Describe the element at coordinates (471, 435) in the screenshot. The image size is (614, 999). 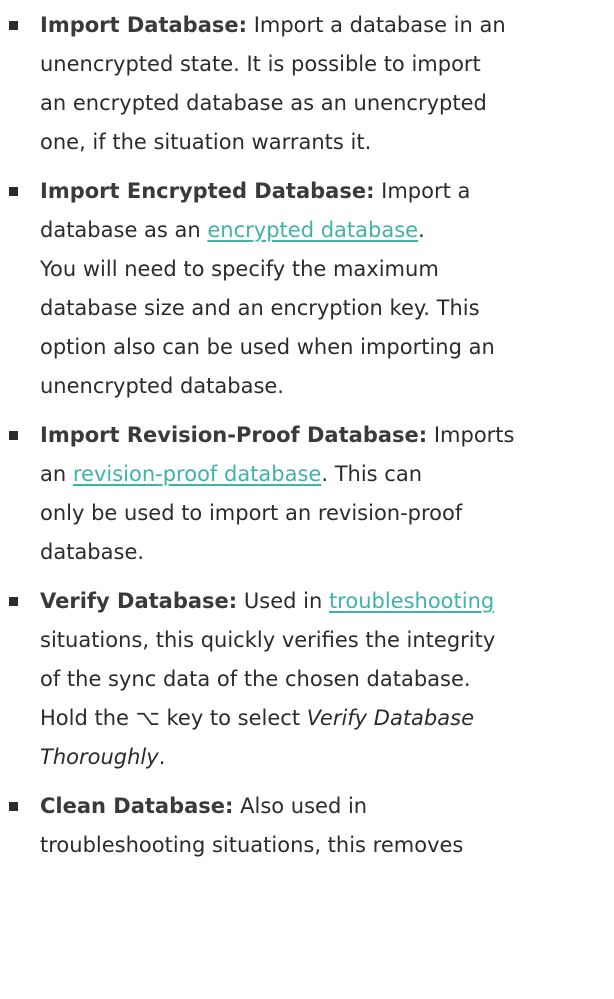
I see `item-text: Imports` at that location.